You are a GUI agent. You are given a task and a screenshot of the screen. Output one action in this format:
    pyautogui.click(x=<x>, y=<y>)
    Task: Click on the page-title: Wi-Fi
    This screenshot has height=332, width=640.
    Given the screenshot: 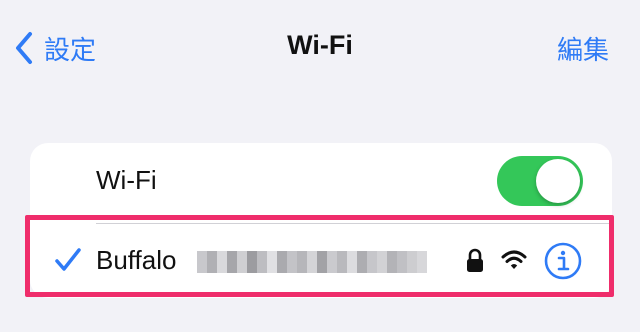 What is the action you would take?
    pyautogui.click(x=320, y=45)
    